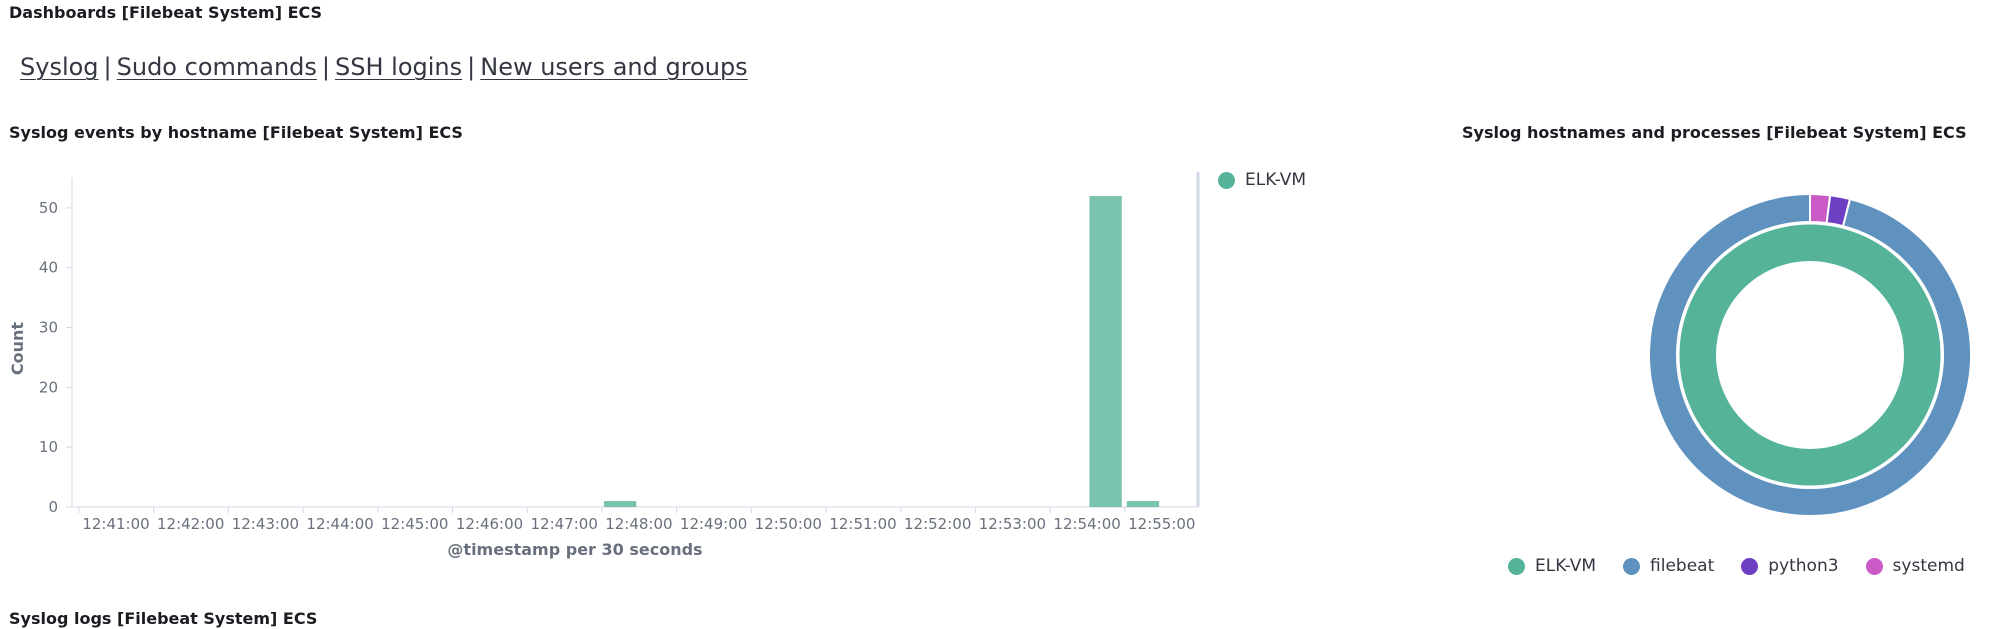 Image resolution: width=1997 pixels, height=629 pixels. What do you see at coordinates (1086, 524) in the screenshot?
I see `x-tick-label: 12:54:00` at bounding box center [1086, 524].